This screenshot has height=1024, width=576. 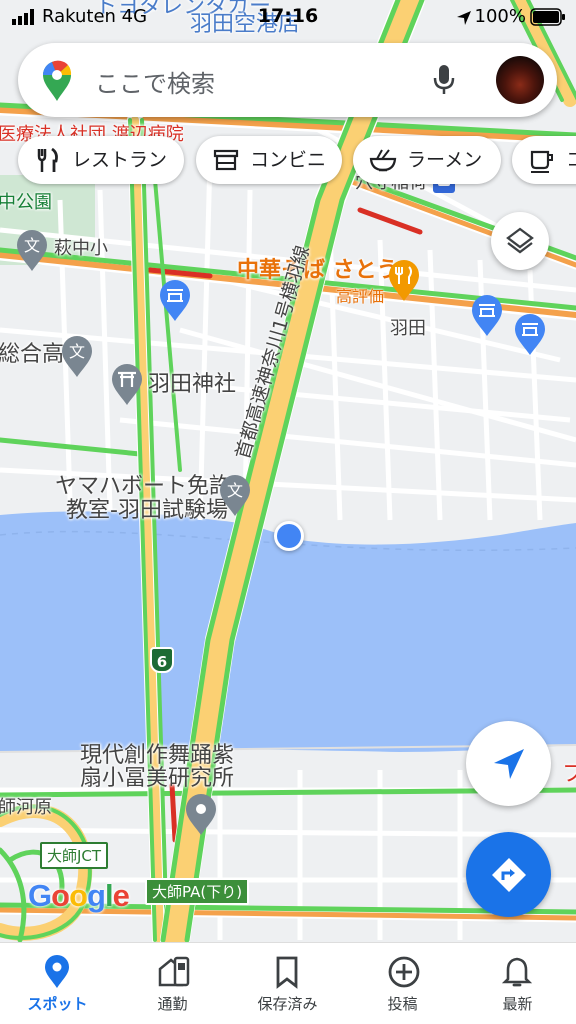 I want to click on nav-commute: 通勤, so click(x=172, y=983).